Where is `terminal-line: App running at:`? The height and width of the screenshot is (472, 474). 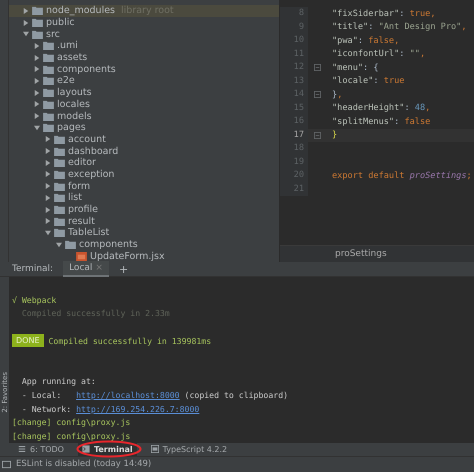 terminal-line: App running at: is located at coordinates (58, 381).